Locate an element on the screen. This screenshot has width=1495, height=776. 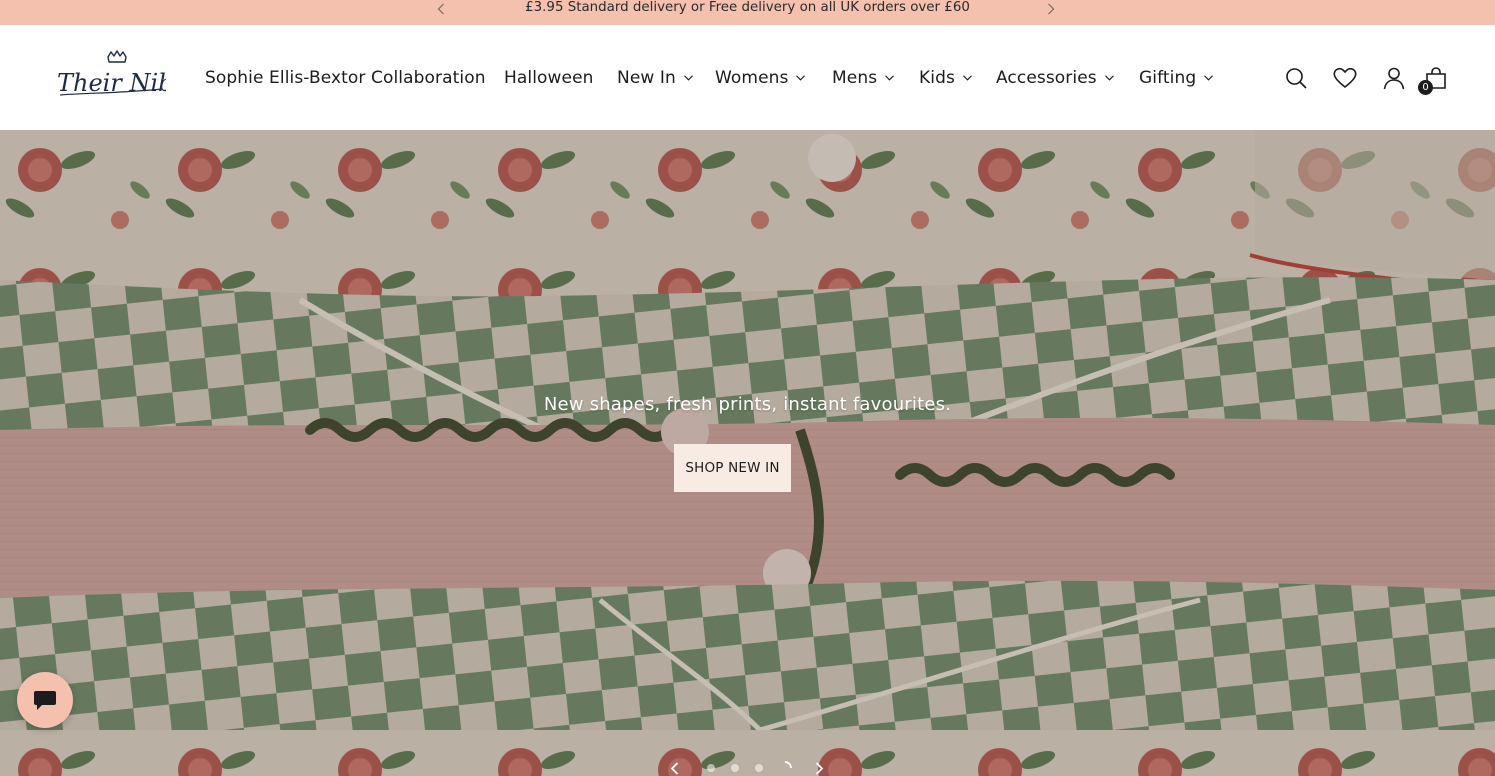
nav-item-new-in: New In is located at coordinates (655, 78).